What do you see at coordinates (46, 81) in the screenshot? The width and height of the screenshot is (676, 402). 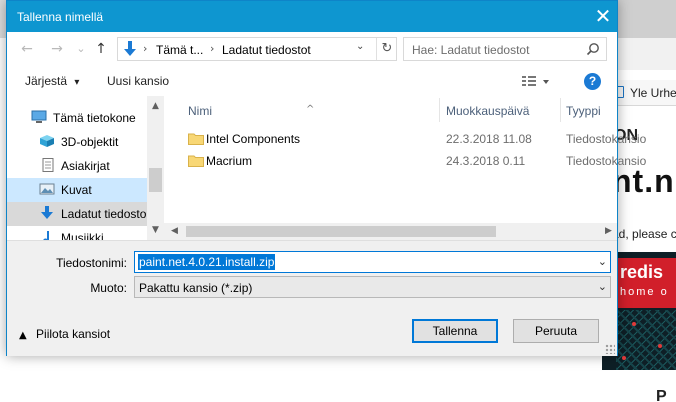 I see `organize-label: Järjestä` at bounding box center [46, 81].